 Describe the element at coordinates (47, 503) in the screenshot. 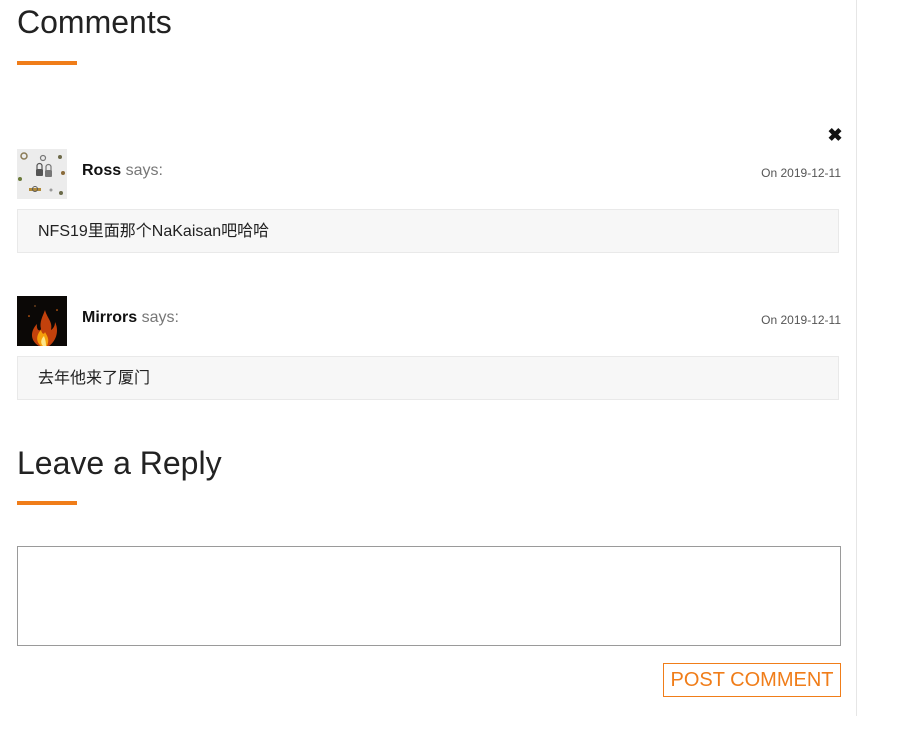

I see `reply-title-underline` at that location.